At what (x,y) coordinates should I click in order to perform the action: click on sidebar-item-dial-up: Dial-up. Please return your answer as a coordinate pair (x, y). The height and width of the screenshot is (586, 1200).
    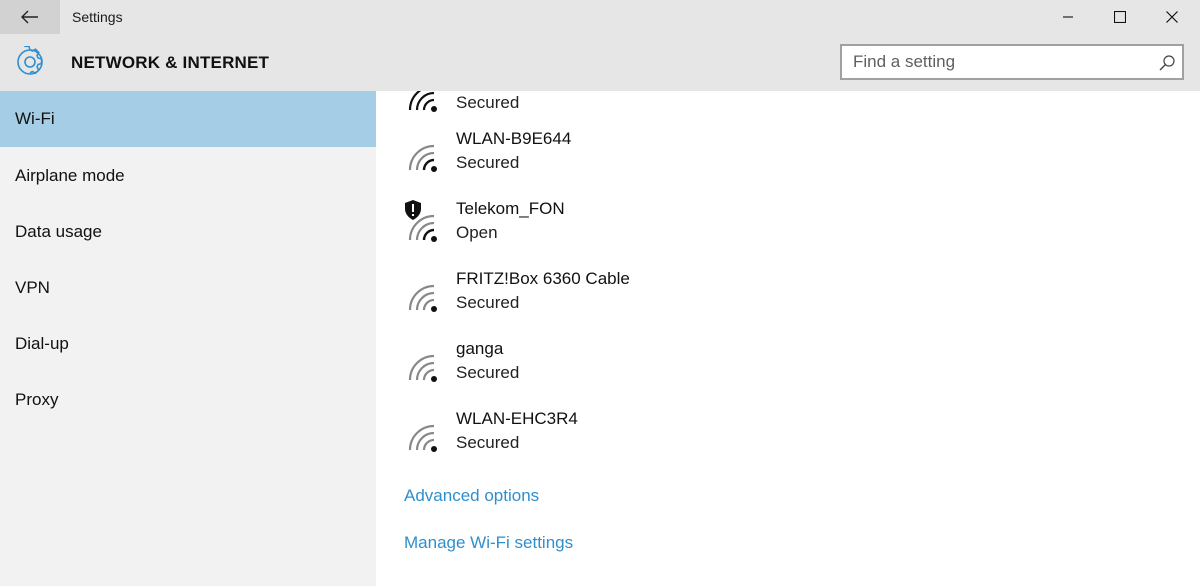
    Looking at the image, I should click on (188, 344).